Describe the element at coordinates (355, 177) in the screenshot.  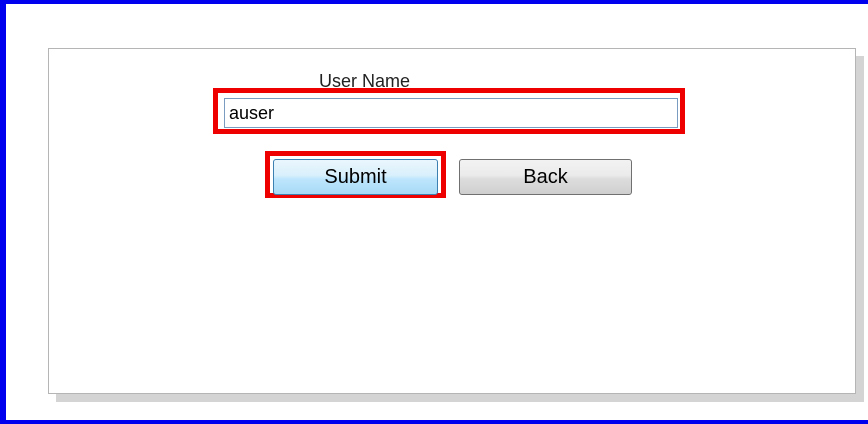
I see `submit-button: Submit` at that location.